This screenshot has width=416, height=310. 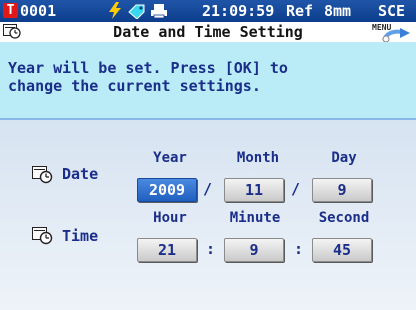 What do you see at coordinates (148, 68) in the screenshot?
I see `message-line-1: Year will be set. Press [OK] to` at bounding box center [148, 68].